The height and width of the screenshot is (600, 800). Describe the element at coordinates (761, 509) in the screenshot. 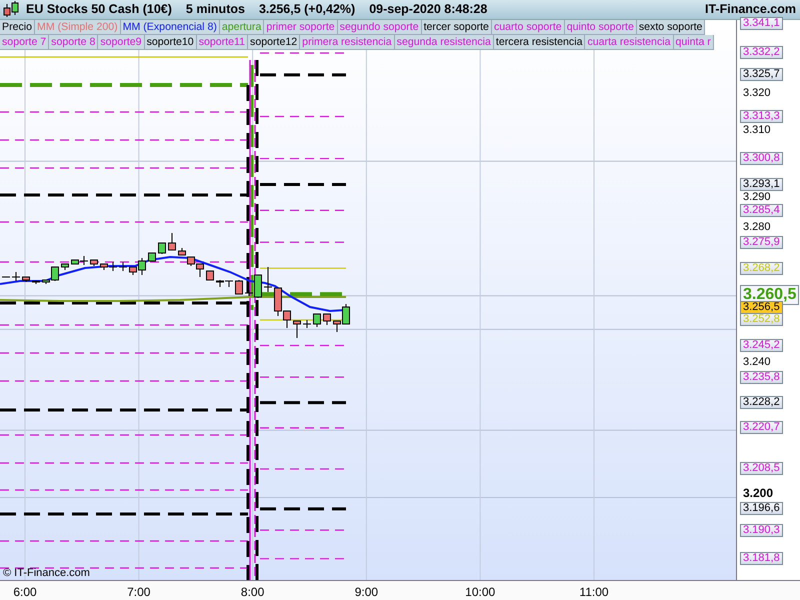

I see `price-tag: 3.196,6` at that location.